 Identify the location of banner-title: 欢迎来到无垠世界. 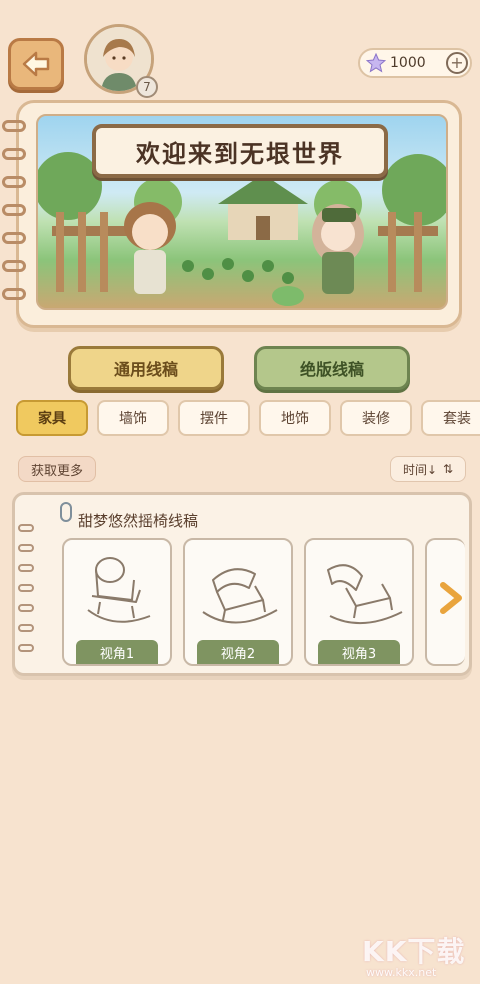
(240, 153).